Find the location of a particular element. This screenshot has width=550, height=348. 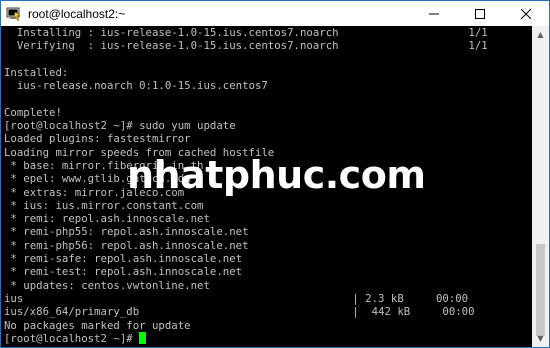

putty-terminal-icon is located at coordinates (14, 14).